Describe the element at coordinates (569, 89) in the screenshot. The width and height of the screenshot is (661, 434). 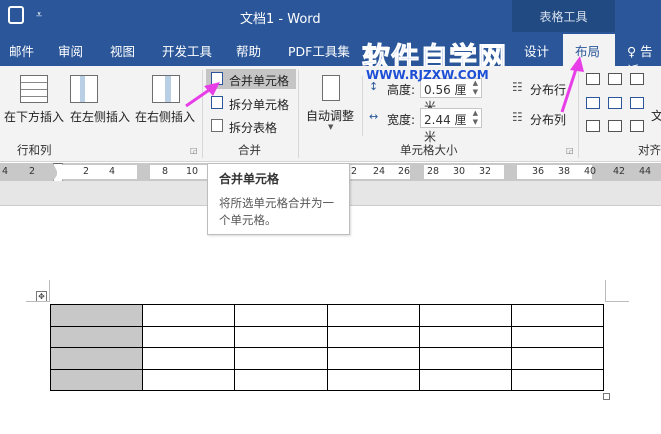
I see `arrow-to-layout` at that location.